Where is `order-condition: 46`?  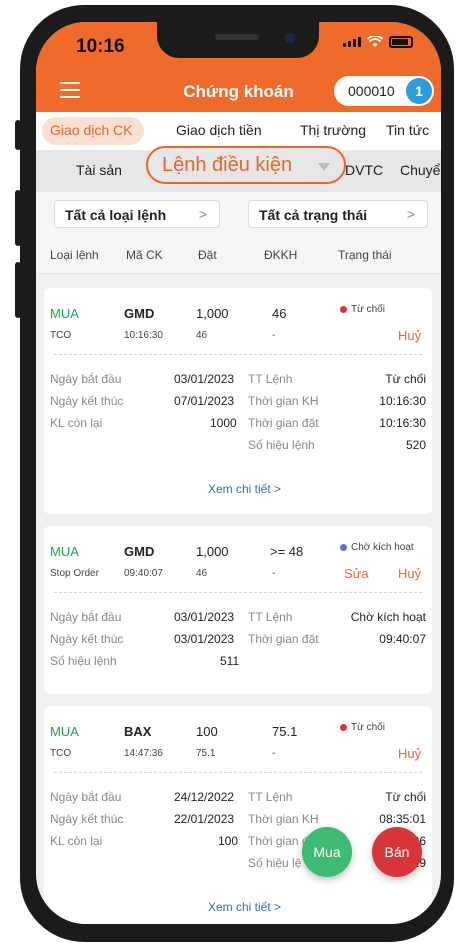 order-condition: 46 is located at coordinates (279, 313).